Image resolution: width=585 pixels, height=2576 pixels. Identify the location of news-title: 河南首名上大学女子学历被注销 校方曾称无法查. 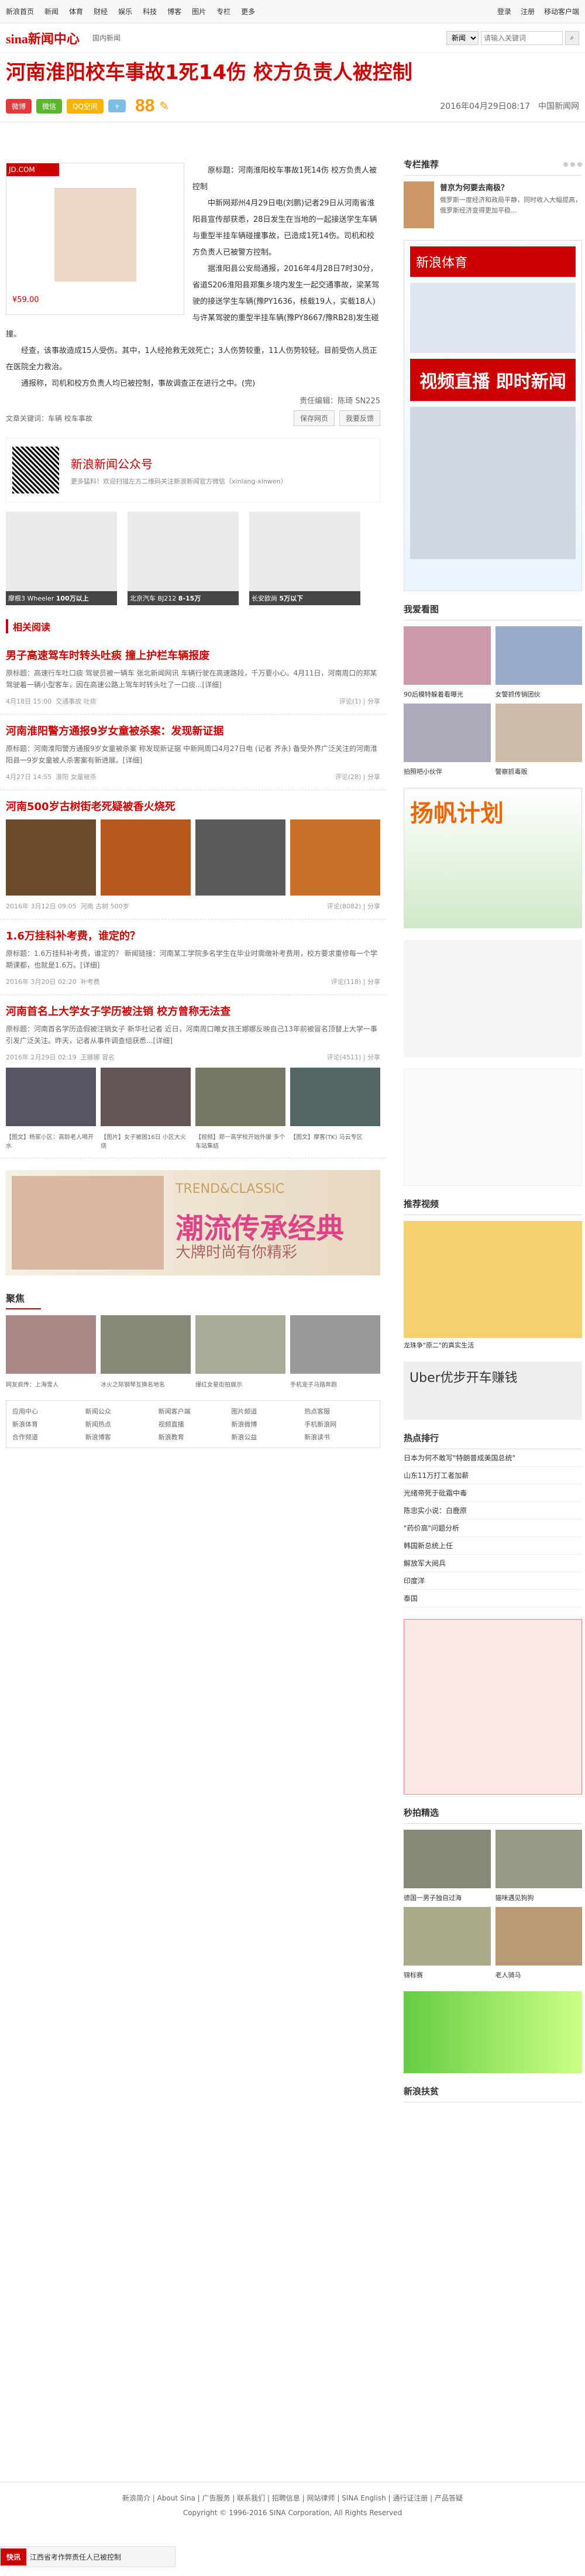
(193, 1011).